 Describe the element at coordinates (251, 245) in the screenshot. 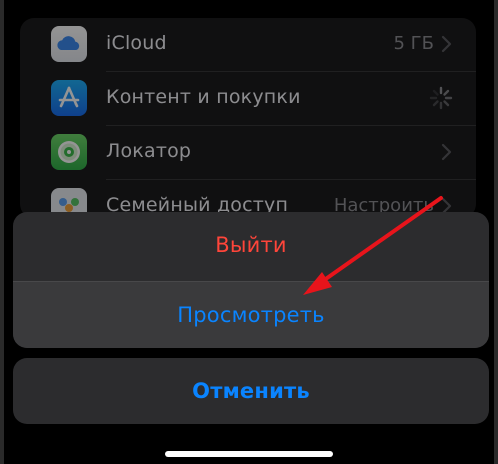

I see `sign-out-button: Выйти` at that location.